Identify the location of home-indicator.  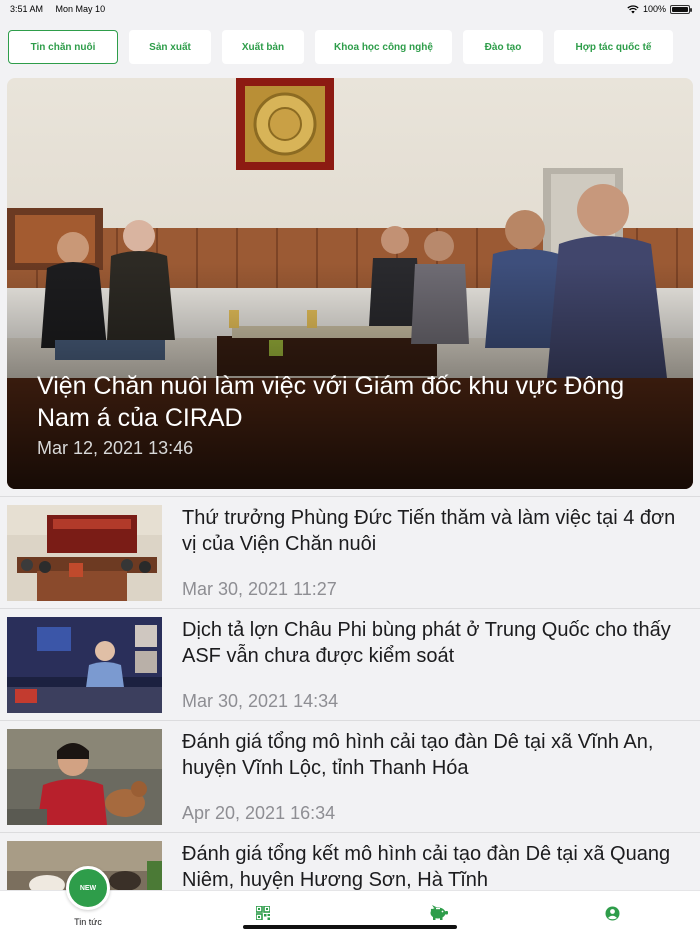
(350, 927).